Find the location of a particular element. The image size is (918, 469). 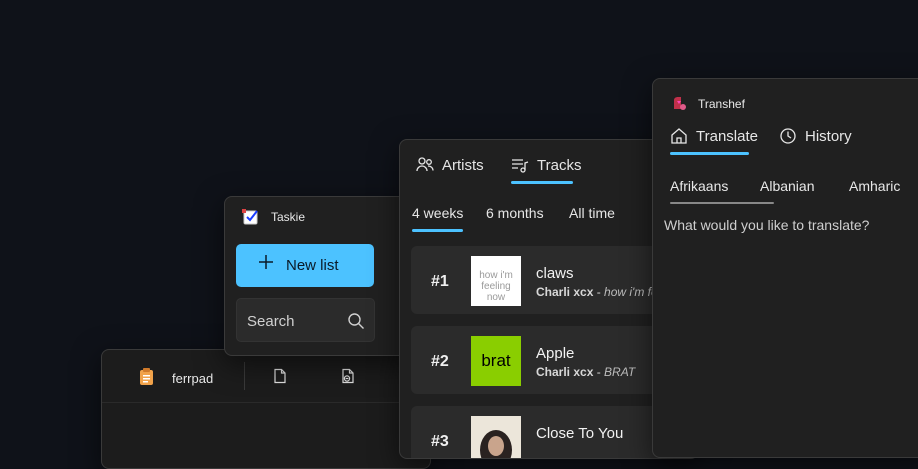

home-icon is located at coordinates (679, 136).